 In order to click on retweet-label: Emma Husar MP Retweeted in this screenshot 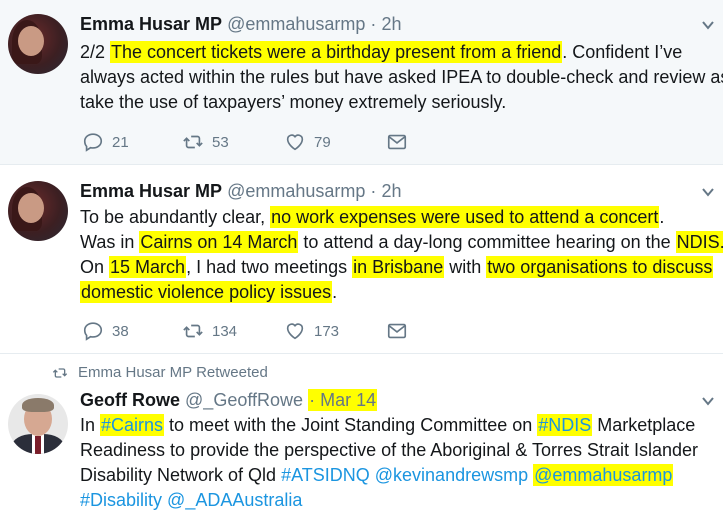, I will do `click(173, 372)`.